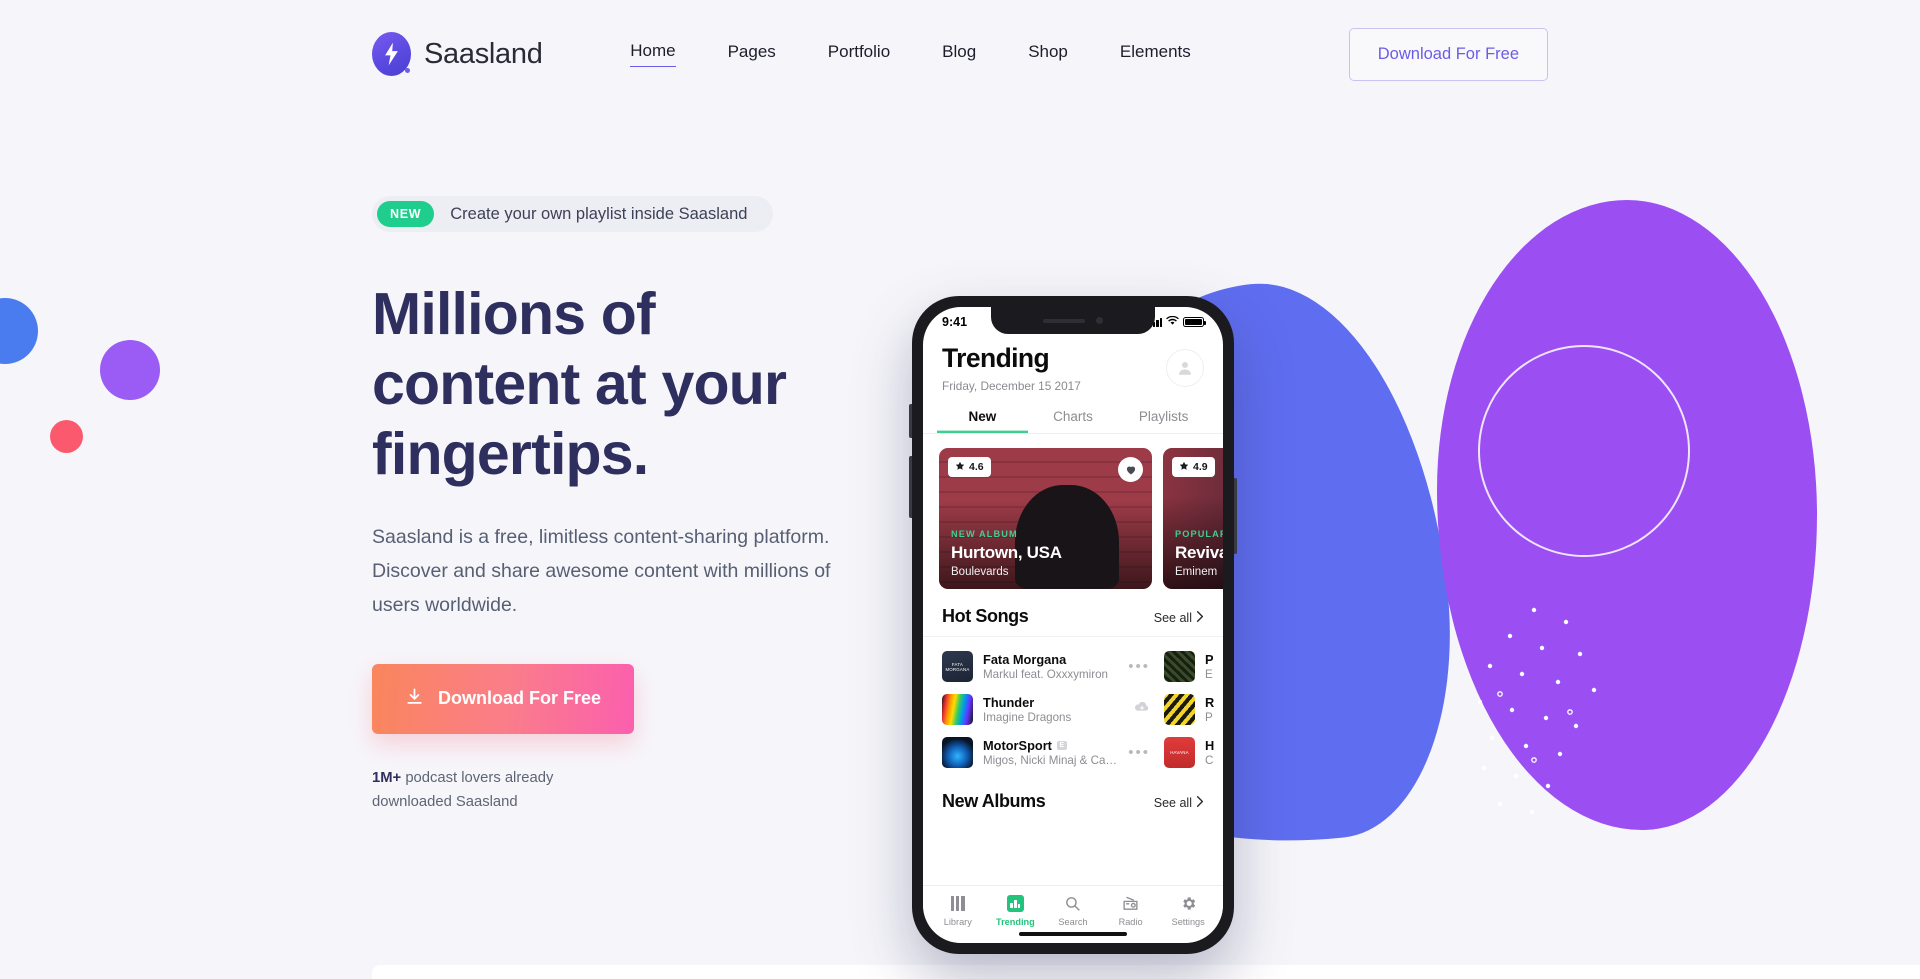  Describe the element at coordinates (1172, 618) in the screenshot. I see `see-all-label: See all` at that location.